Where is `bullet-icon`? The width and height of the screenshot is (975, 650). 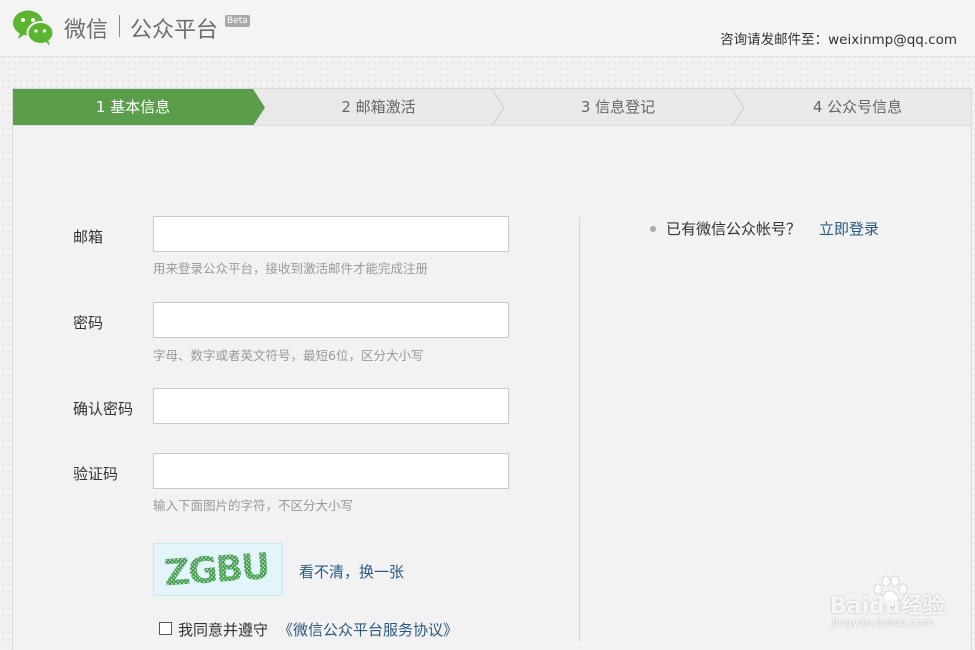
bullet-icon is located at coordinates (653, 229).